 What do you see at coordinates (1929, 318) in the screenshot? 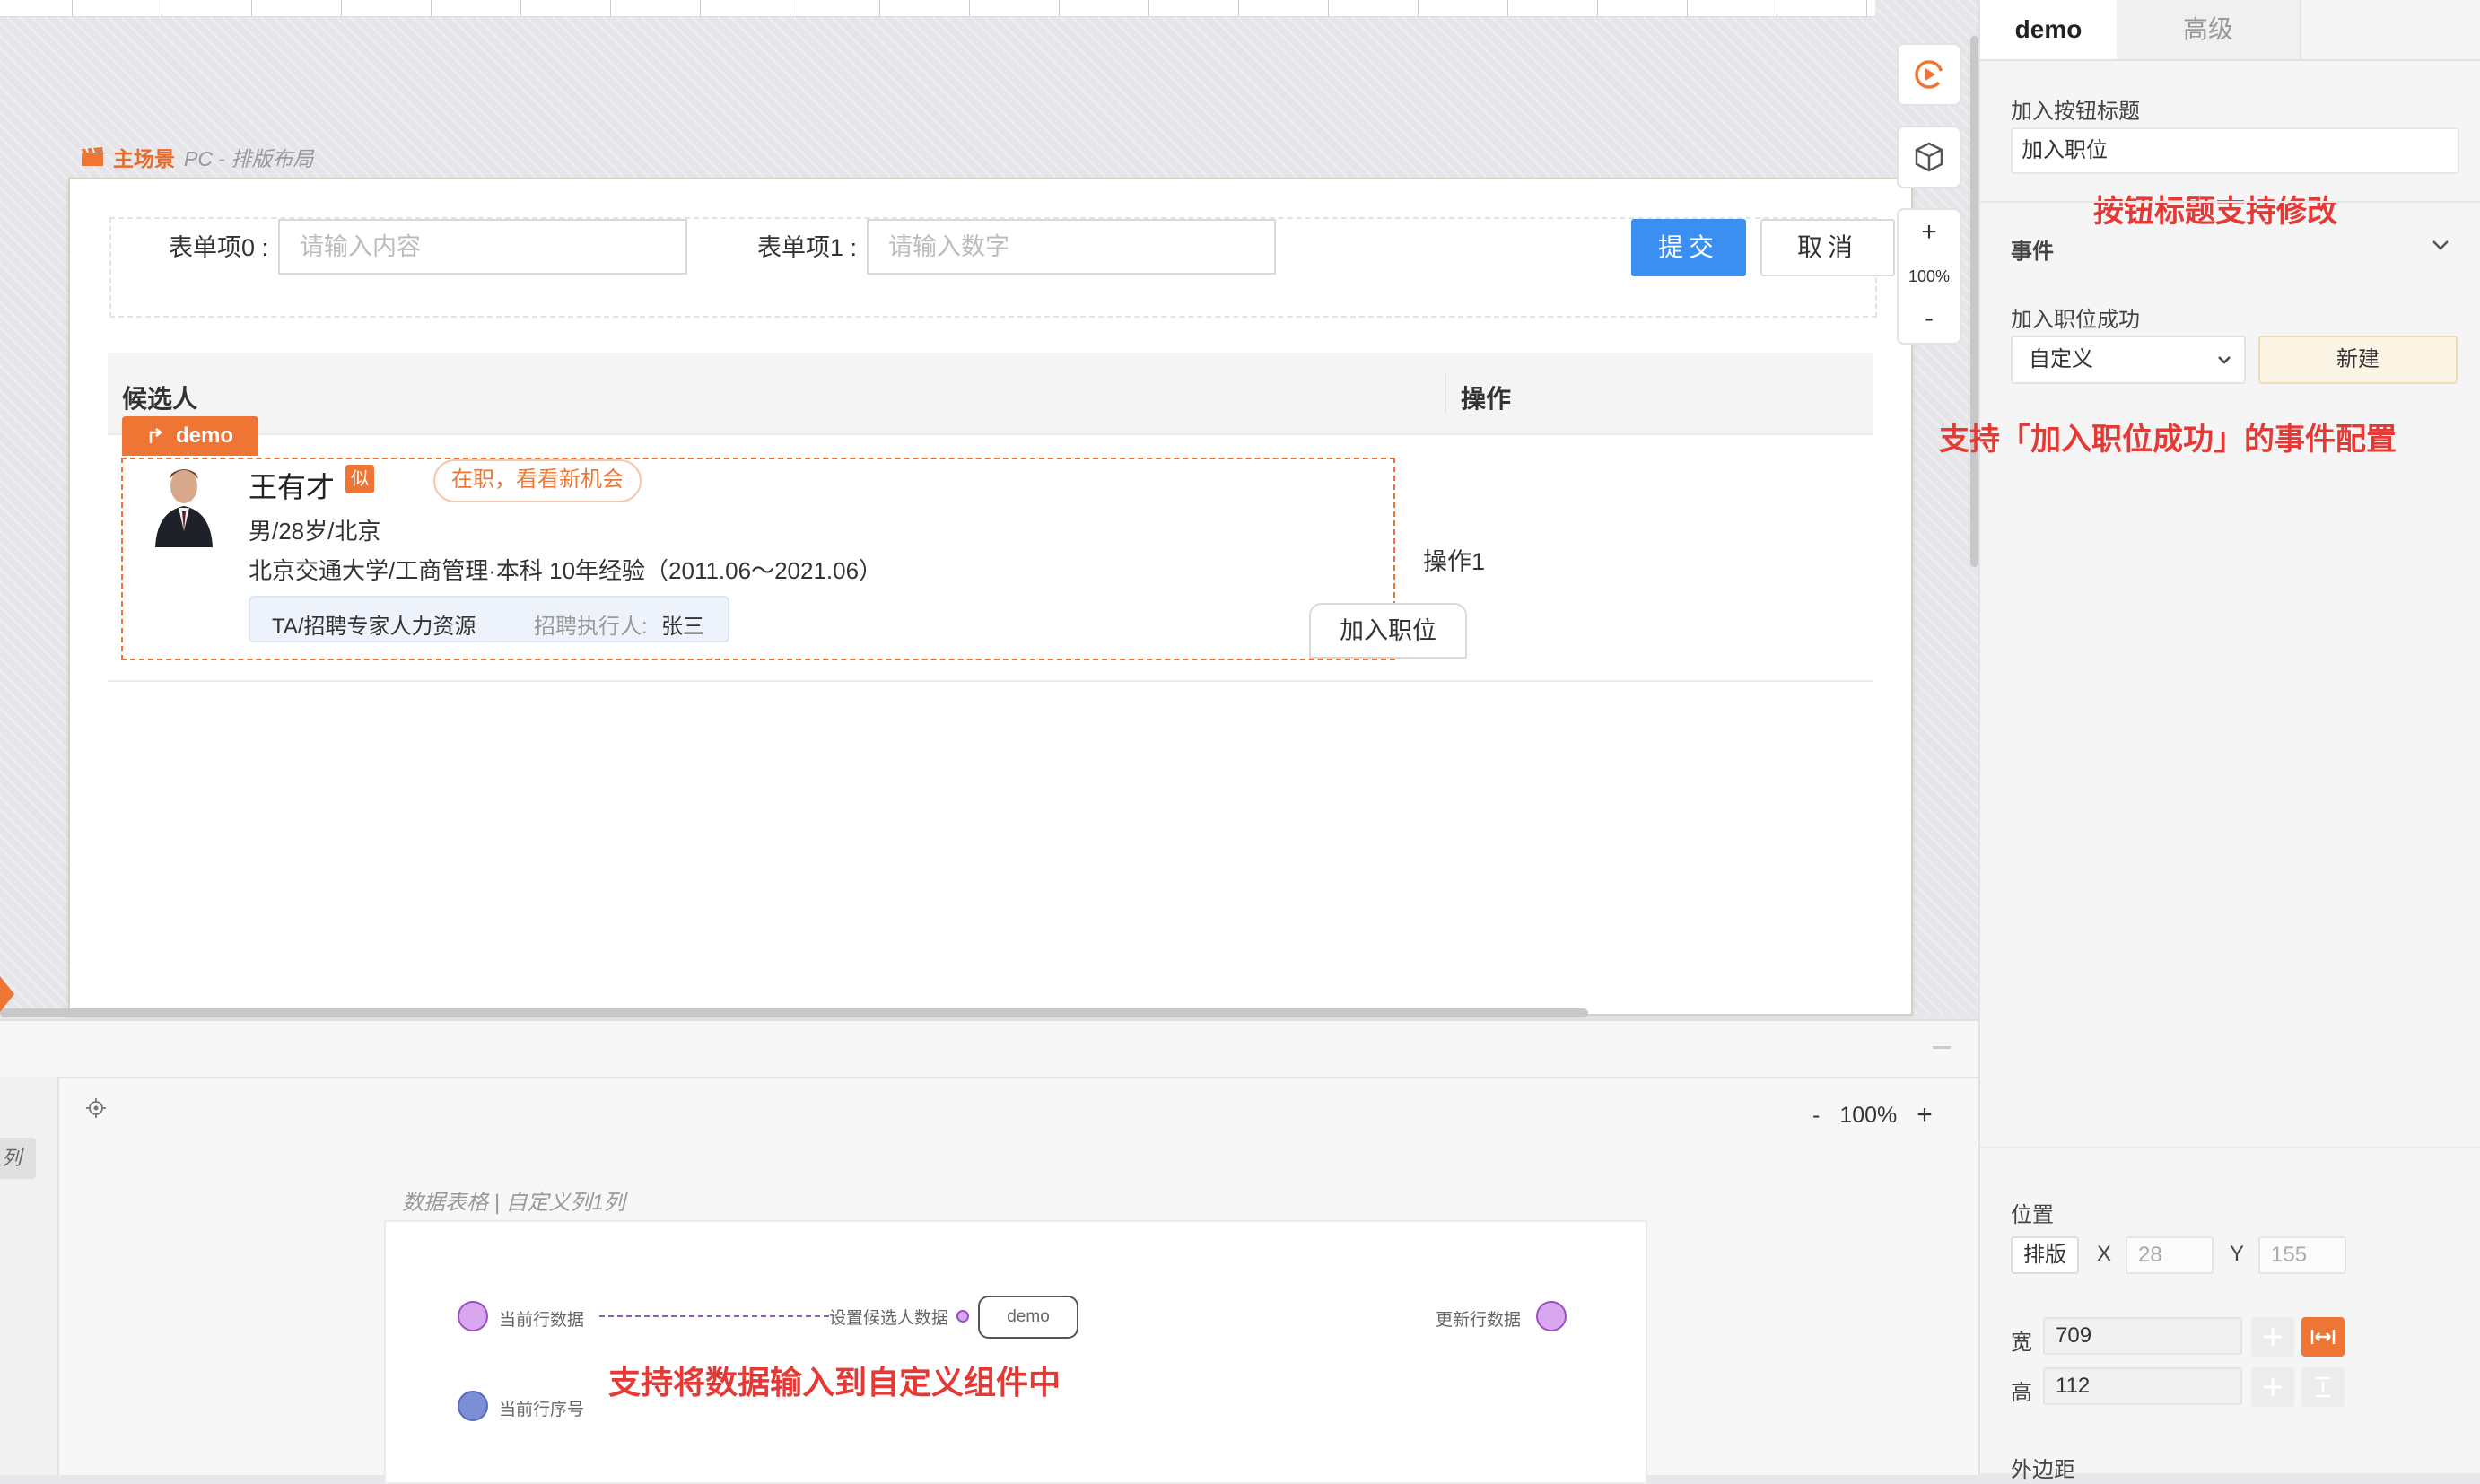
I see `zoom-out-button: -` at bounding box center [1929, 318].